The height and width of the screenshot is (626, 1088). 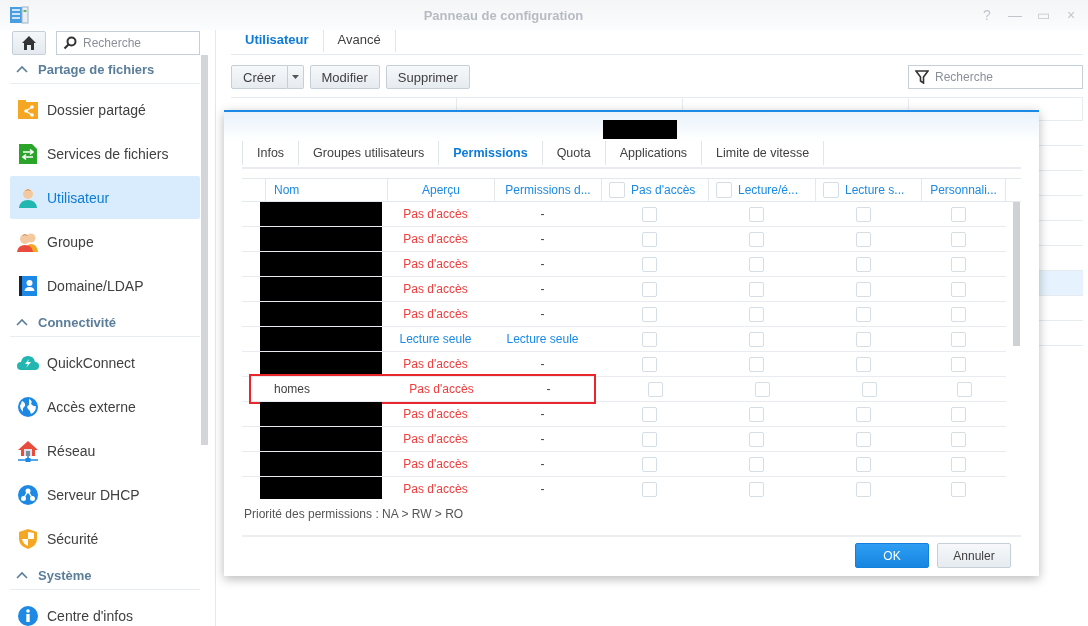 I want to click on sidebar-item: Utilisateur, so click(x=105, y=197).